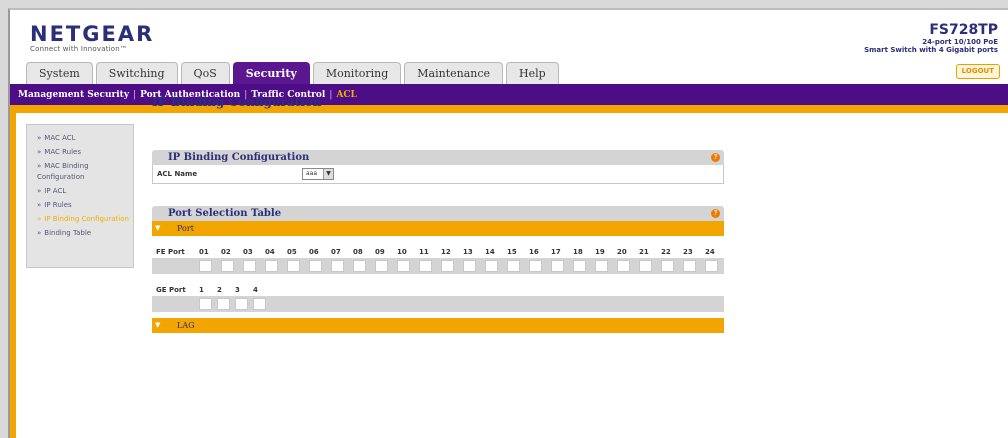 Image resolution: width=1008 pixels, height=438 pixels. What do you see at coordinates (490, 252) in the screenshot?
I see `fe-port-number: 14` at bounding box center [490, 252].